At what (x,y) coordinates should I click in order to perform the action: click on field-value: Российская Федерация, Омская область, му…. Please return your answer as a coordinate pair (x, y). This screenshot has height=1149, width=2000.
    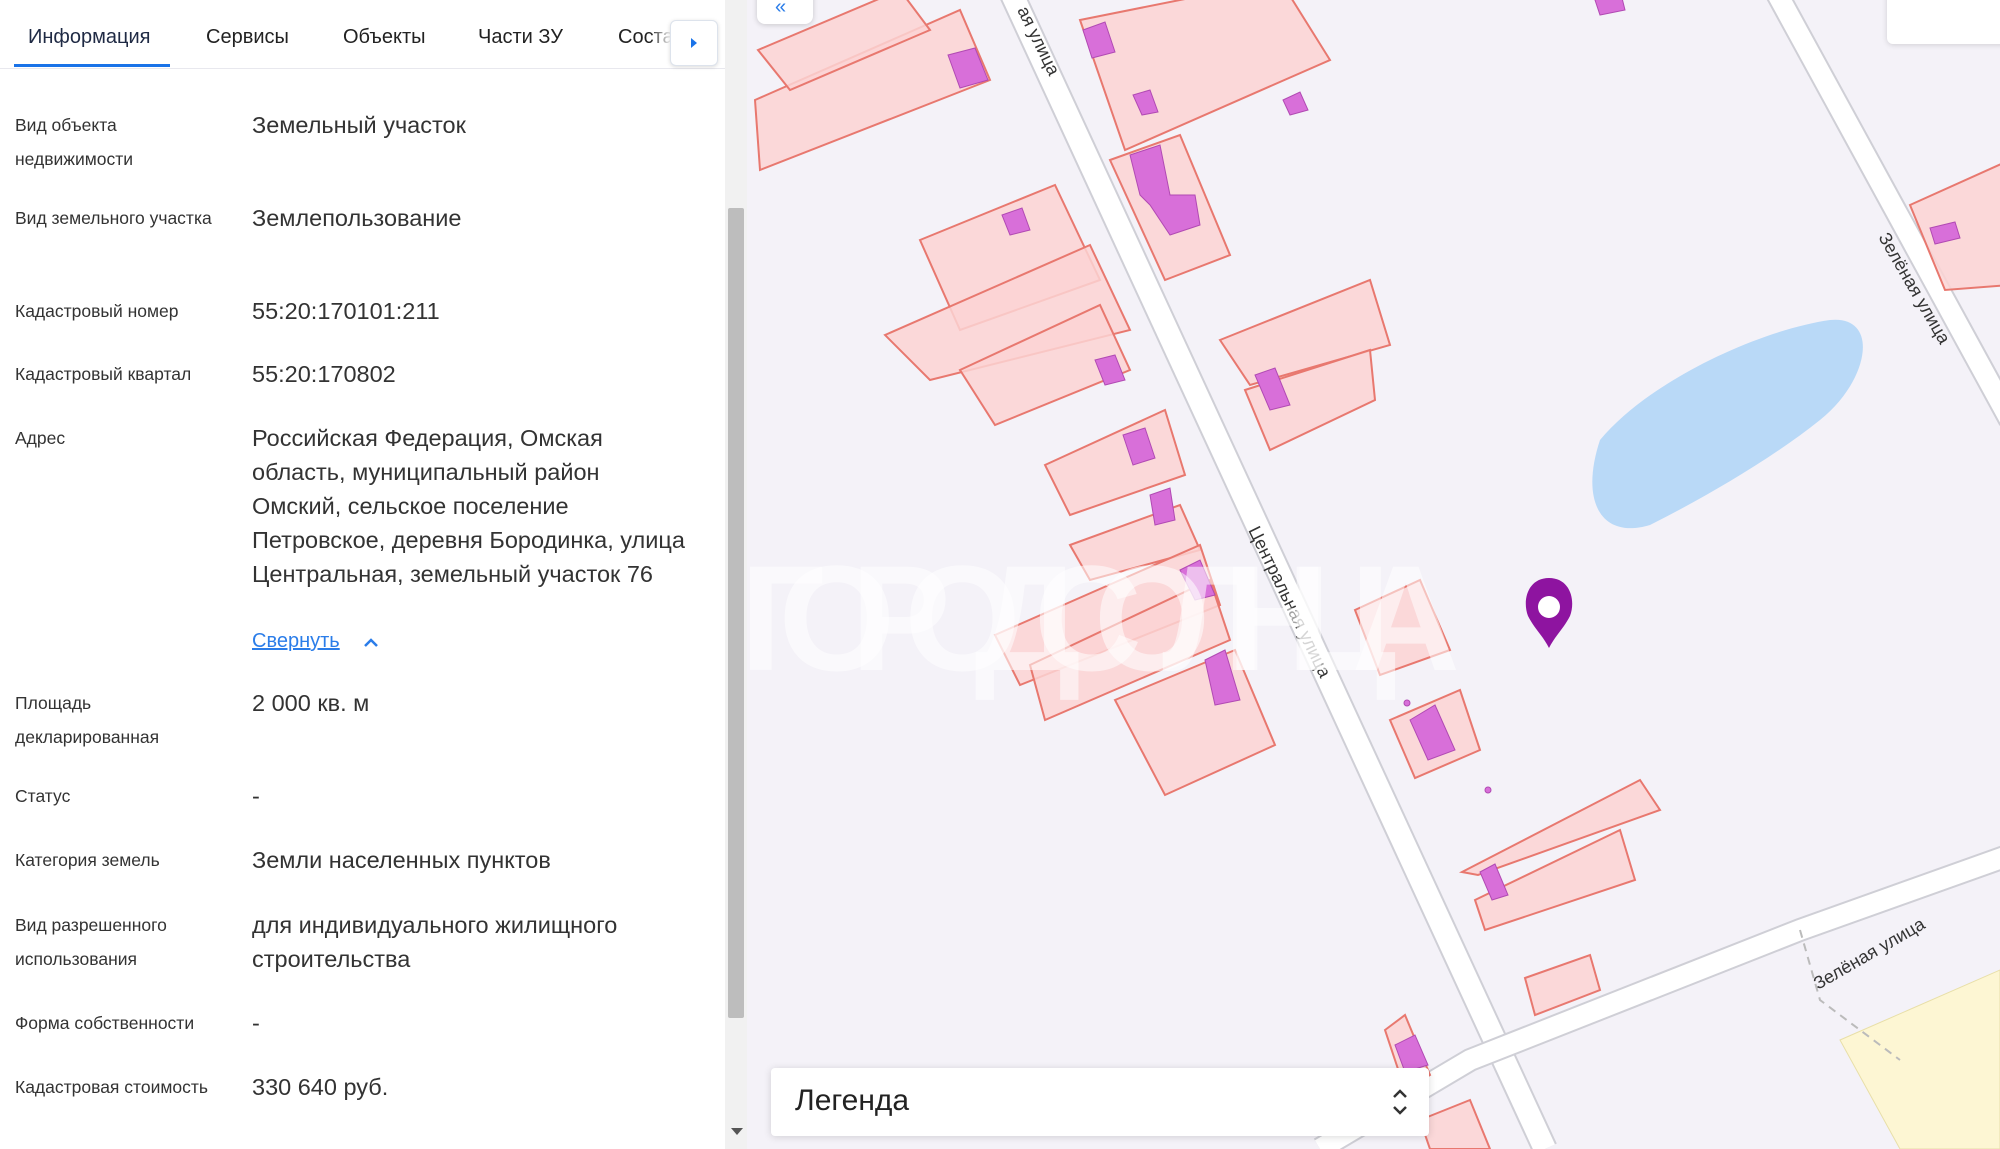
    Looking at the image, I should click on (468, 506).